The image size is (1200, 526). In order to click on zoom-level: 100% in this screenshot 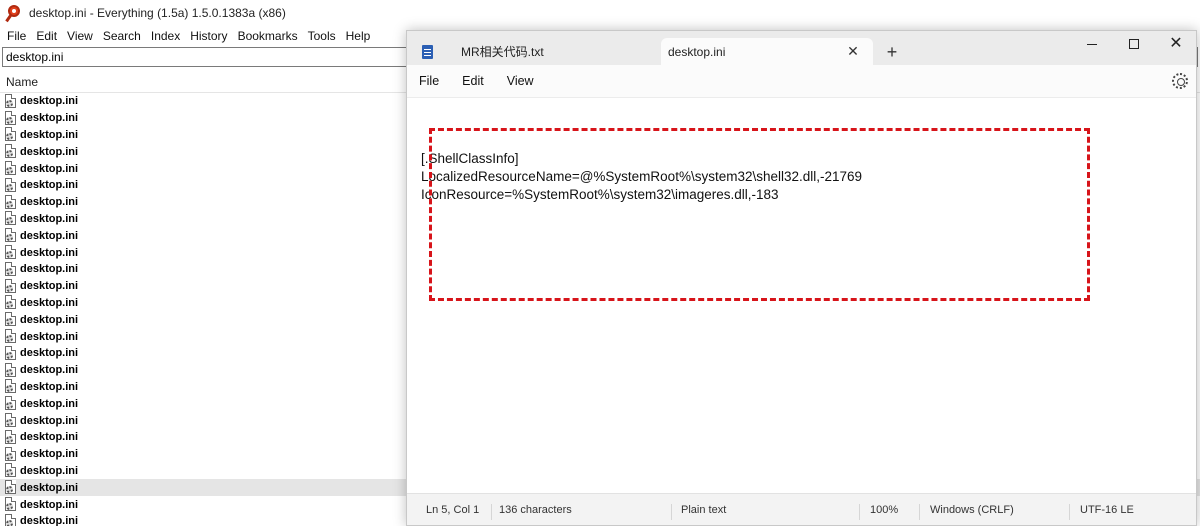, I will do `click(884, 510)`.